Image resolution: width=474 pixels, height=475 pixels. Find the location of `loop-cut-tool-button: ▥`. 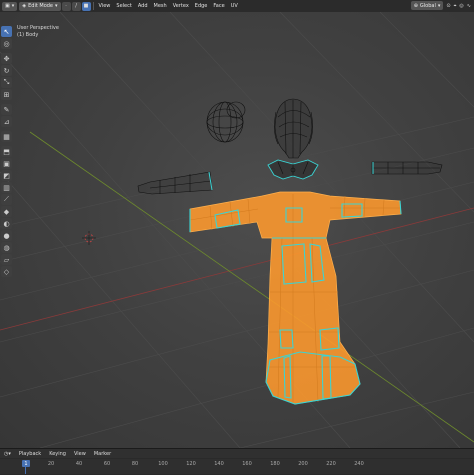

loop-cut-tool-button: ▥ is located at coordinates (6, 187).